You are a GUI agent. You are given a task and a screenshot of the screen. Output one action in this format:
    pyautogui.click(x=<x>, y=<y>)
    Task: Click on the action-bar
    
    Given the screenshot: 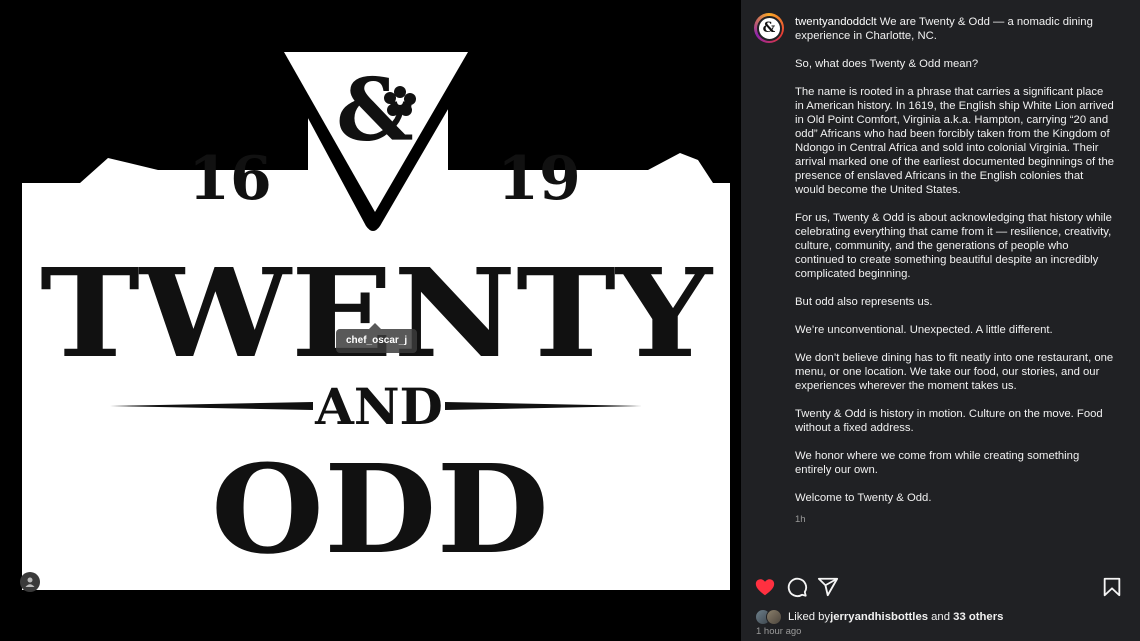 What is the action you would take?
    pyautogui.click(x=940, y=587)
    